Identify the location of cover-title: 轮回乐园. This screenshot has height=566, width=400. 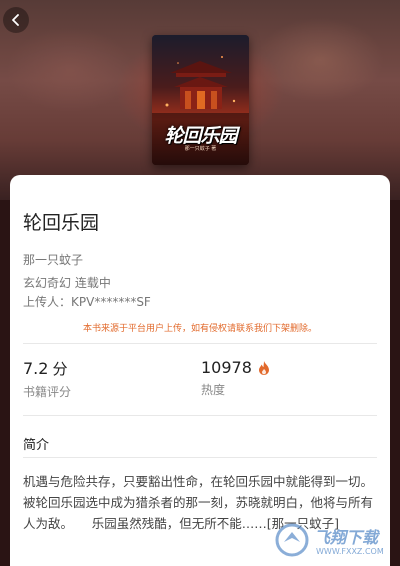
(200, 136).